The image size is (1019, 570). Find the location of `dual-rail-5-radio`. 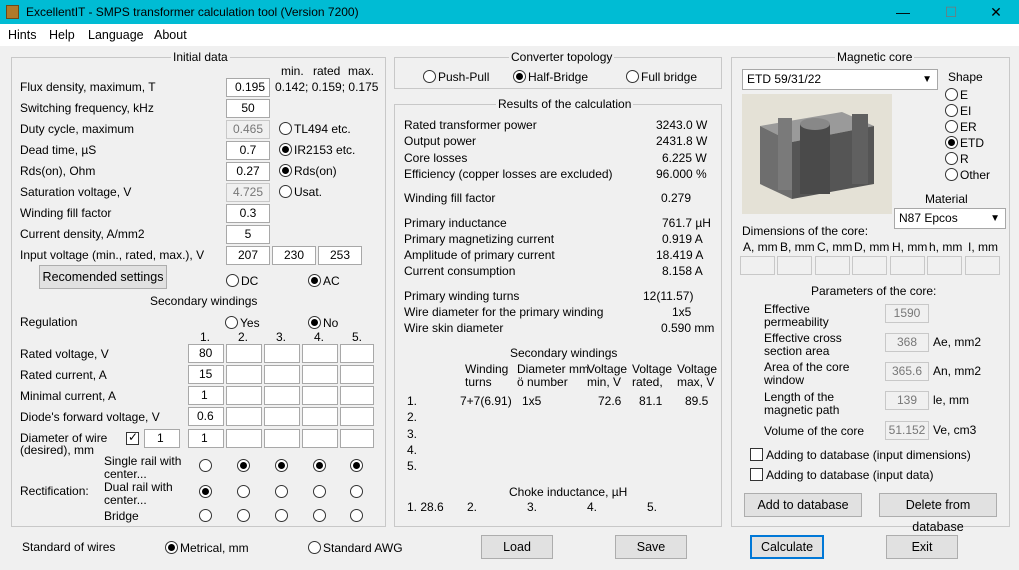

dual-rail-5-radio is located at coordinates (356, 491).